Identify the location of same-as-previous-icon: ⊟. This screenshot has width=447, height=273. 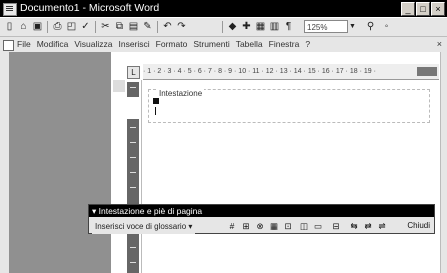
(336, 226).